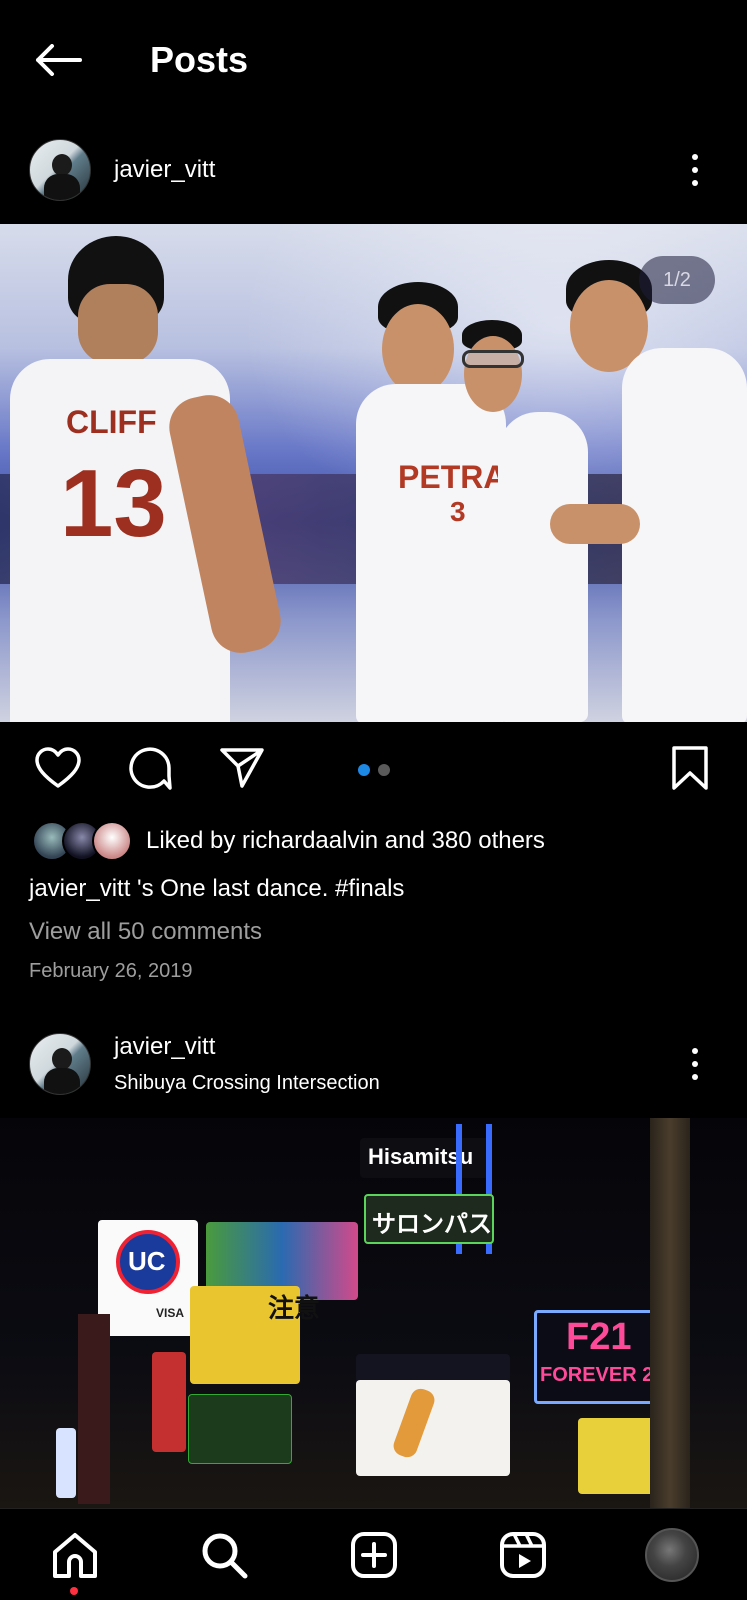 This screenshot has height=1600, width=747. I want to click on comment-button, so click(150, 768).